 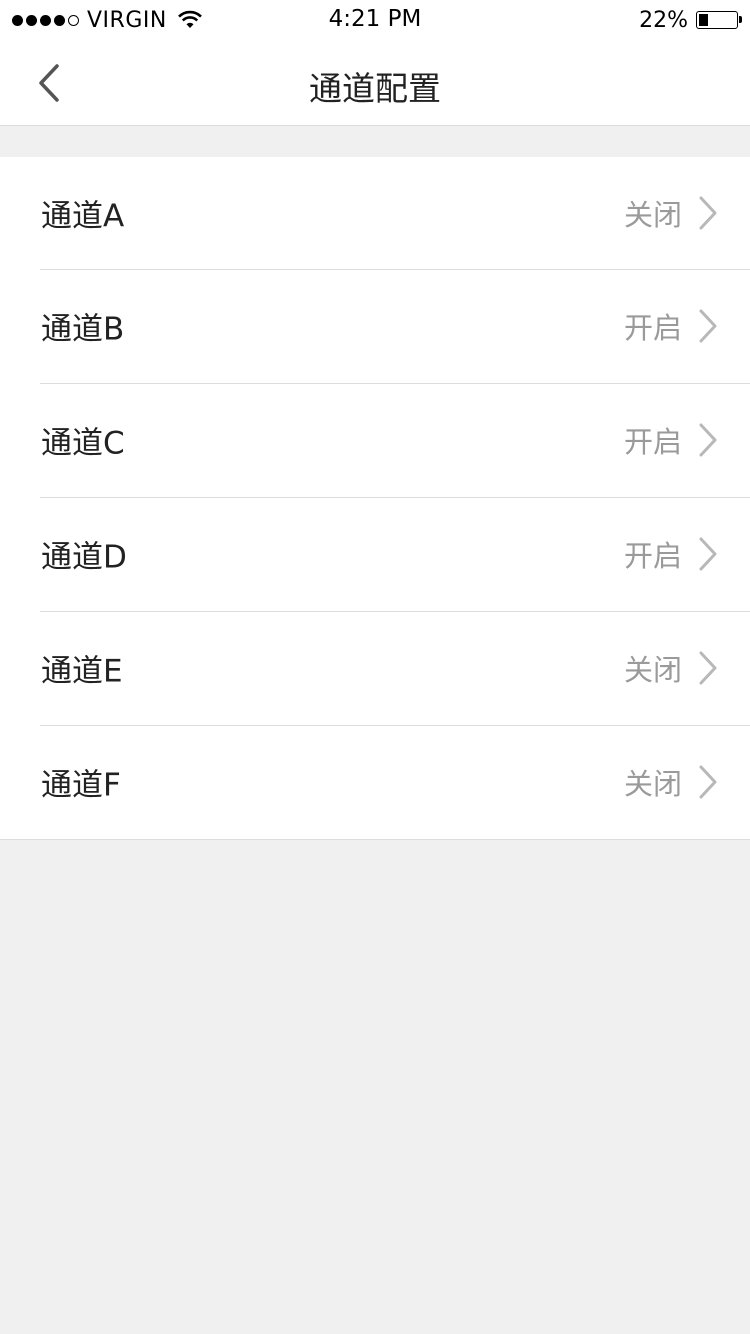 What do you see at coordinates (663, 20) in the screenshot?
I see `battery-percent: 22%` at bounding box center [663, 20].